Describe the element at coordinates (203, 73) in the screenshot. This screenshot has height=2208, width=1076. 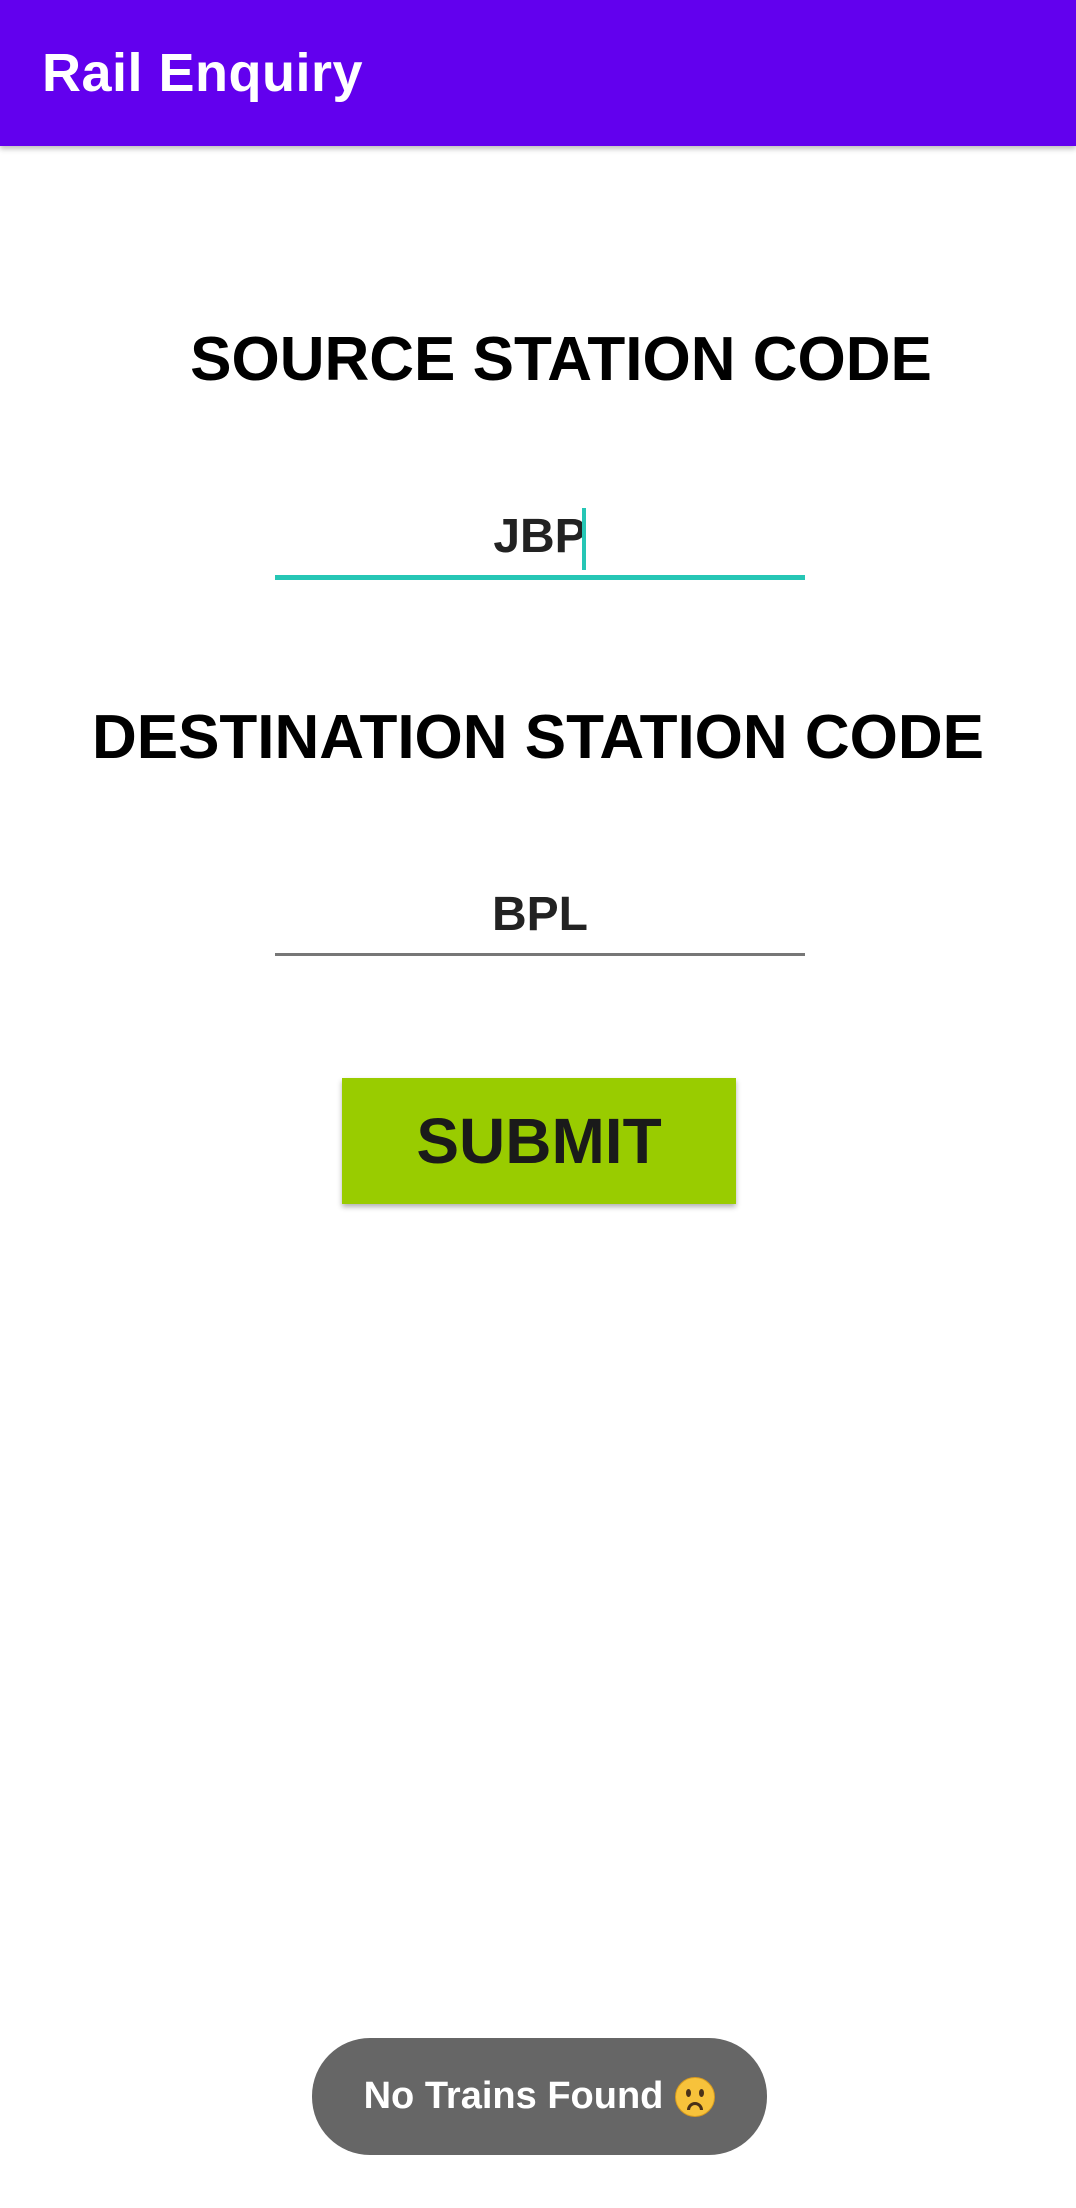
I see `app-title: Rail Enquiry` at that location.